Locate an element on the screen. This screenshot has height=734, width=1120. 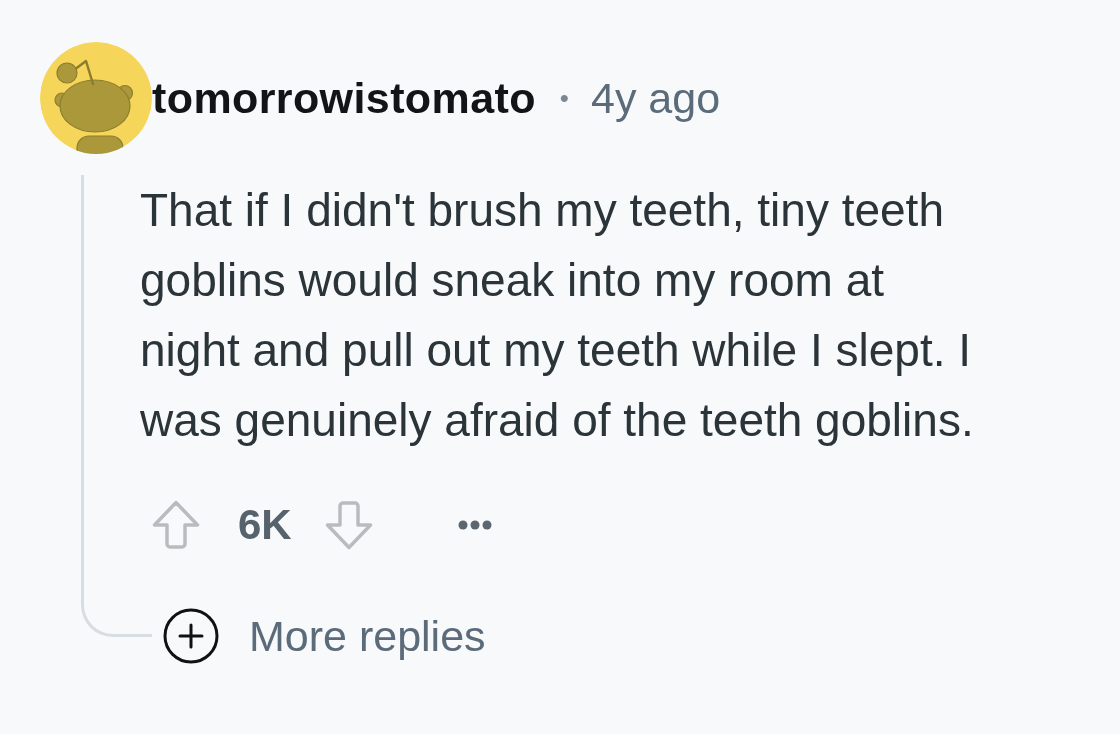
username: tomorrowistomato is located at coordinates (344, 98).